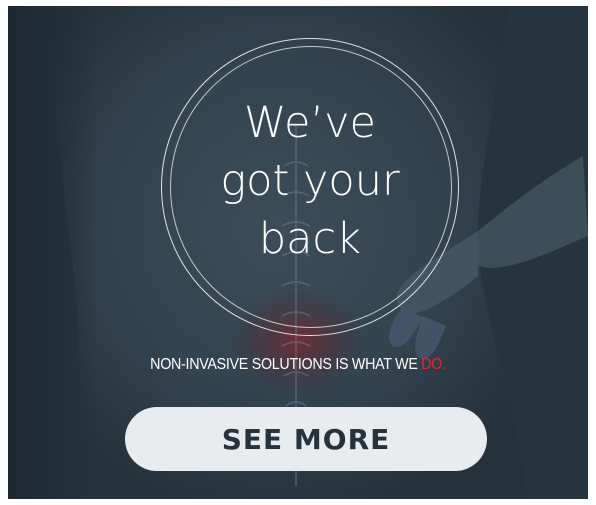 This screenshot has width=596, height=505. What do you see at coordinates (433, 364) in the screenshot?
I see `tagline-accent: DO.` at bounding box center [433, 364].